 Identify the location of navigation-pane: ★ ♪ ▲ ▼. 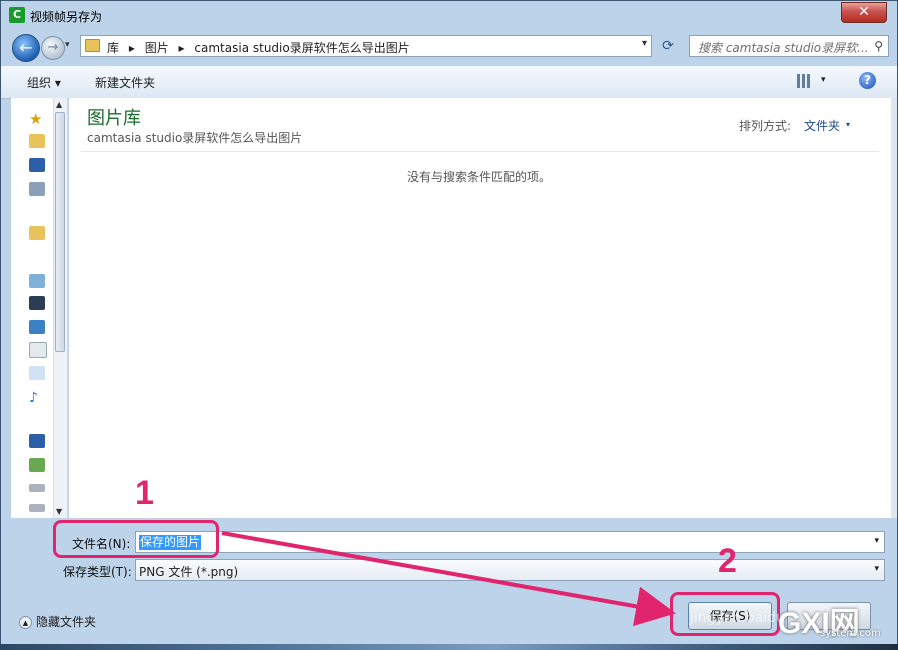
(39, 308).